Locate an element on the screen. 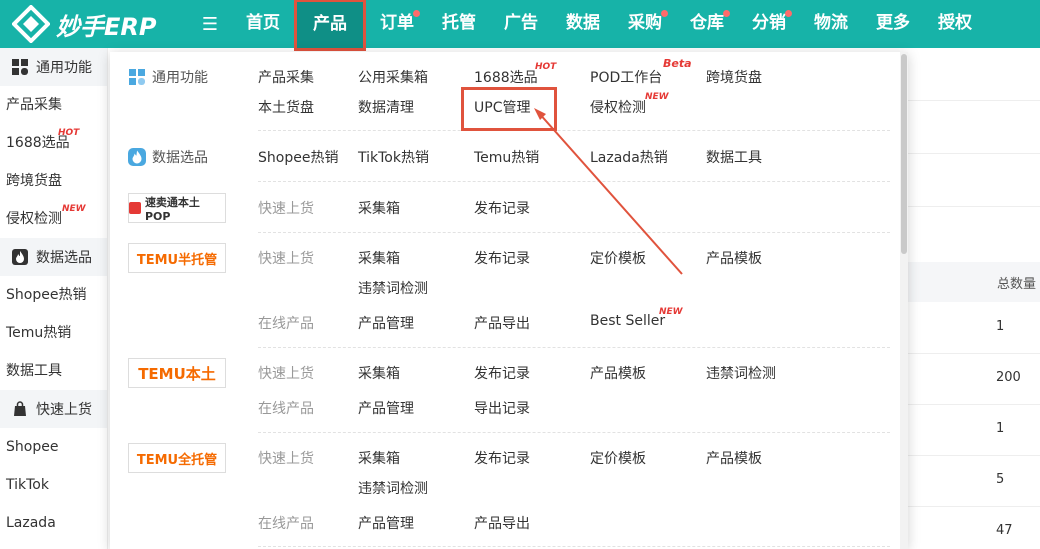 The image size is (1040, 549). link-best-seller: Best Seller is located at coordinates (627, 321).